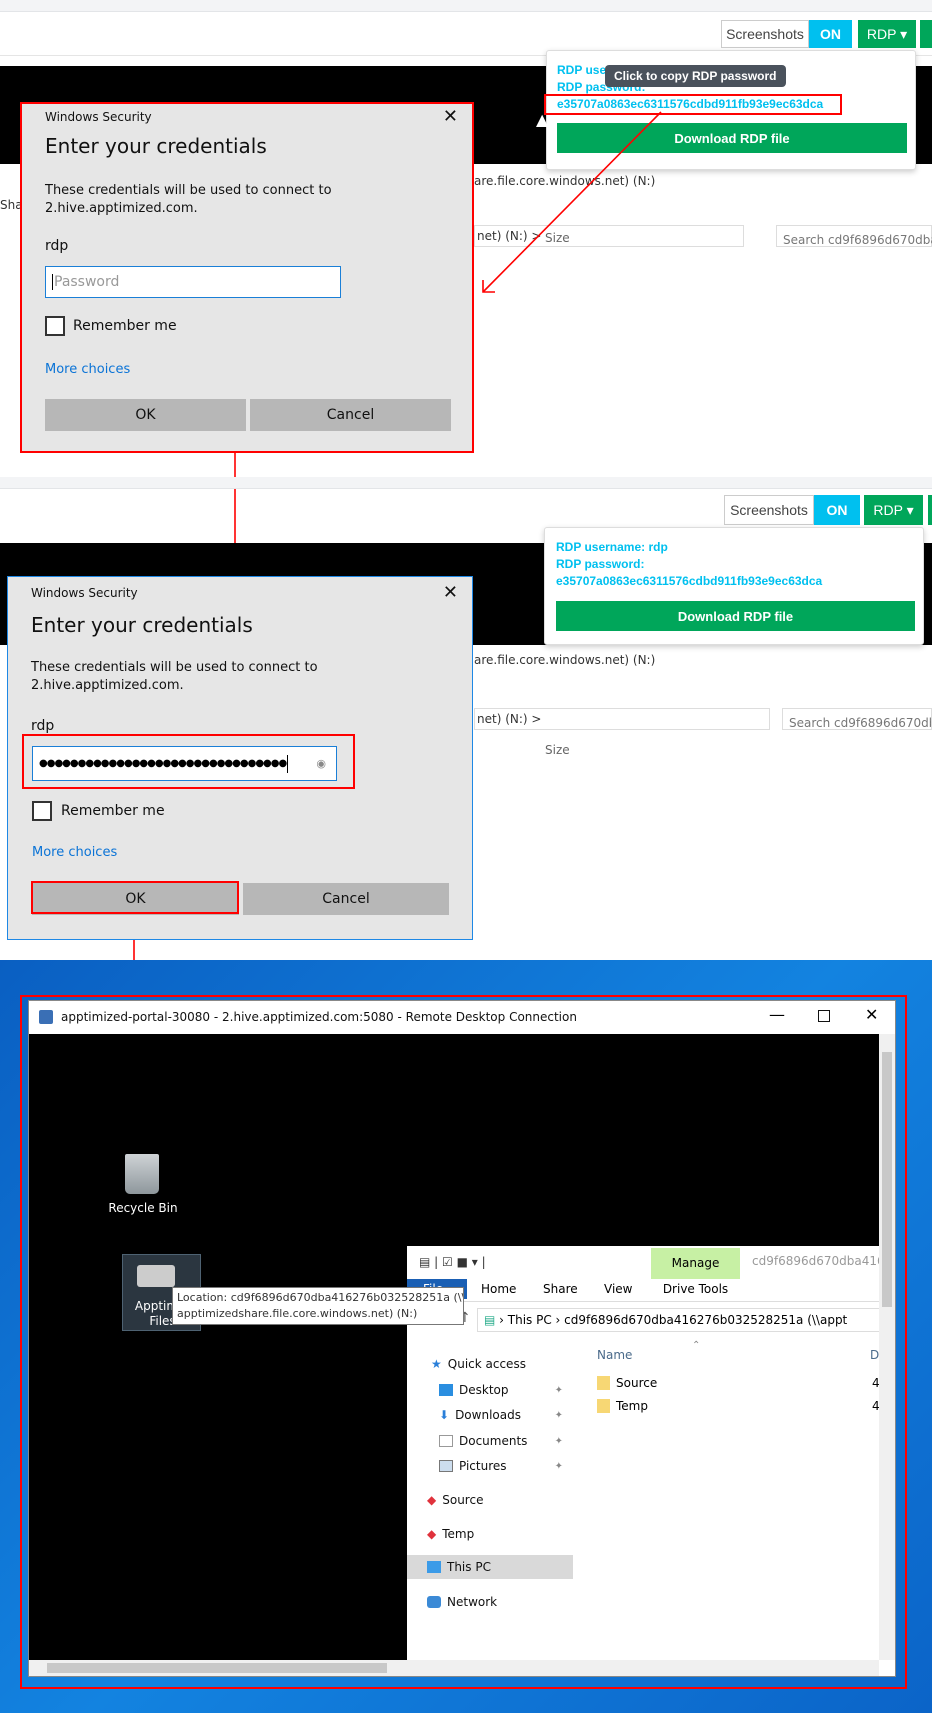 Image resolution: width=932 pixels, height=1713 pixels. Describe the element at coordinates (777, 1014) in the screenshot. I see `minimize-icon: —` at that location.